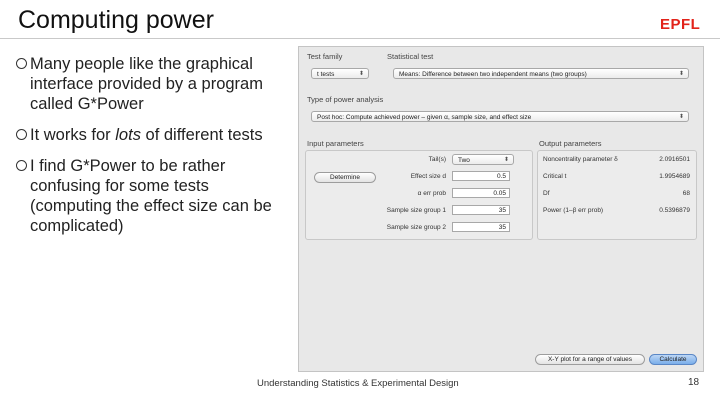 This screenshot has width=720, height=405. I want to click on epfl-logo: EPFL, so click(680, 24).